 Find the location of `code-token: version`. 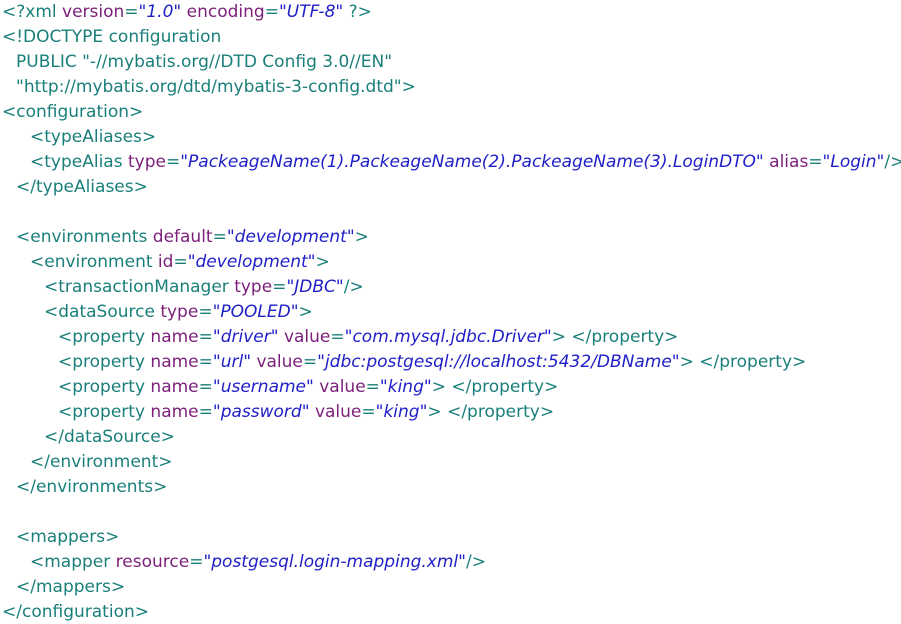

code-token: version is located at coordinates (93, 12).